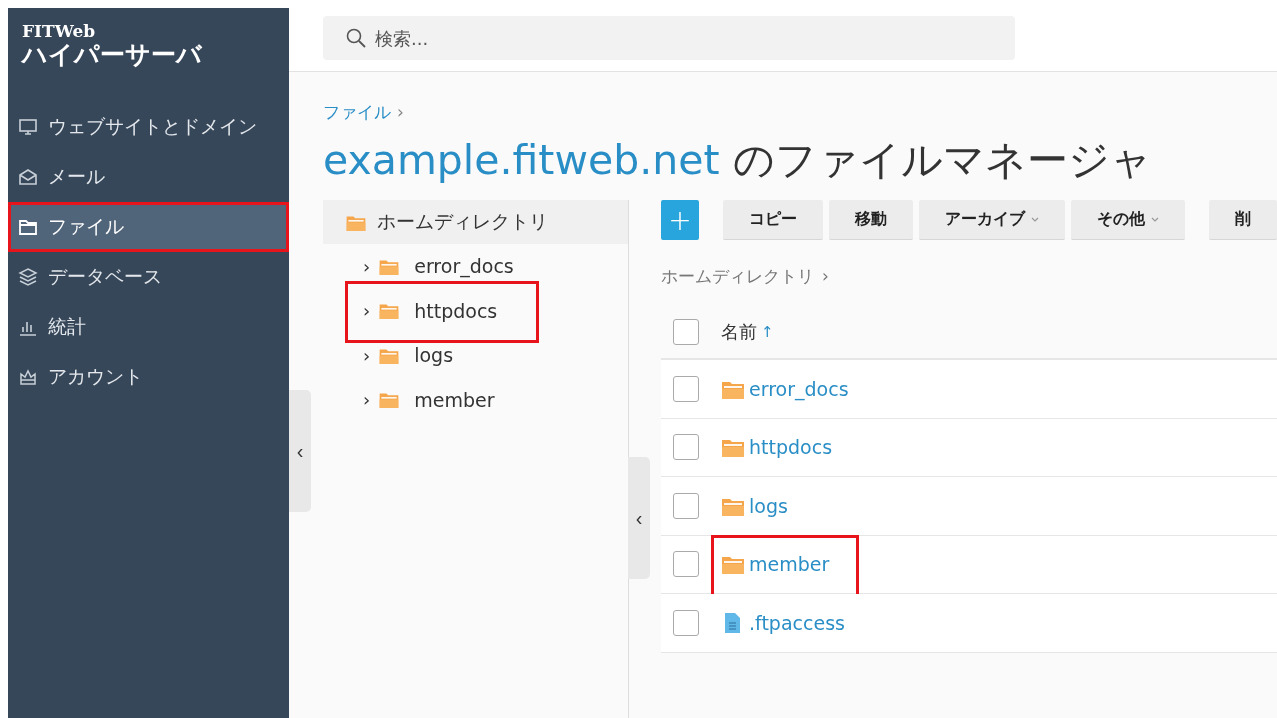  What do you see at coordinates (148, 327) in the screenshot?
I see `sidebar-item: 統計` at bounding box center [148, 327].